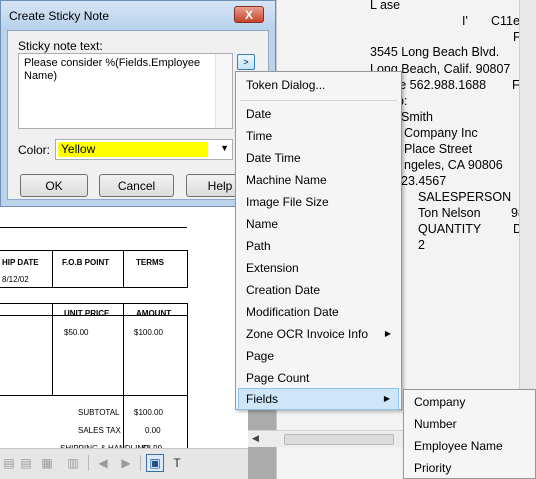  Describe the element at coordinates (99, 430) in the screenshot. I see `doc-total-label: SALES TAX` at that location.